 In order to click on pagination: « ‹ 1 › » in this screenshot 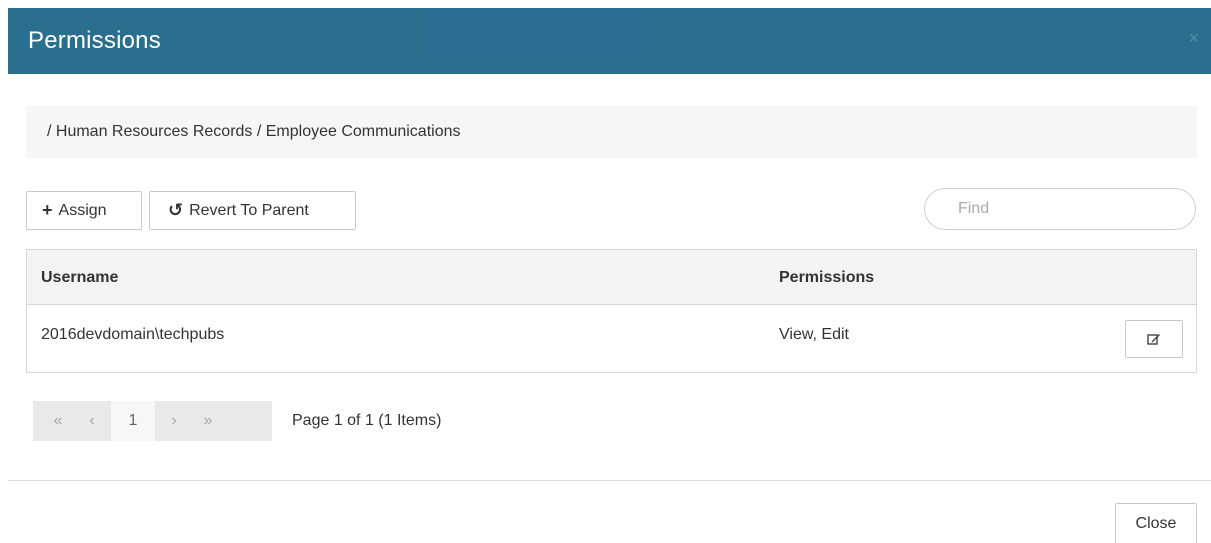, I will do `click(152, 421)`.